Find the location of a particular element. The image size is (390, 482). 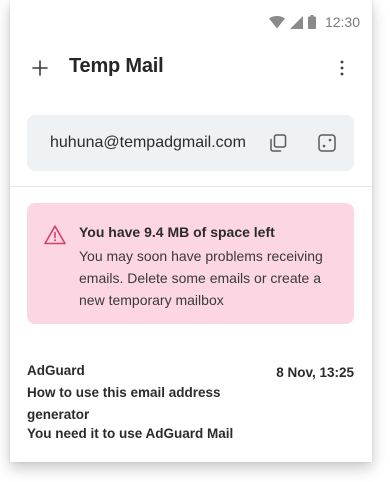

clock: 12:30 is located at coordinates (342, 22).